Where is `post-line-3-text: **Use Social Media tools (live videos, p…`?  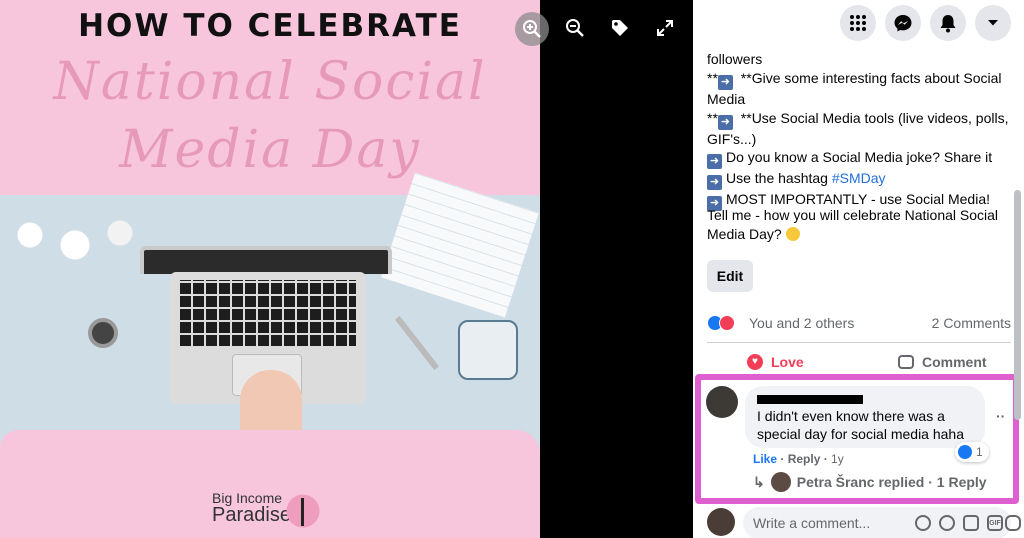 post-line-3-text: **Use Social Media tools (live videos, p… is located at coordinates (872, 117).